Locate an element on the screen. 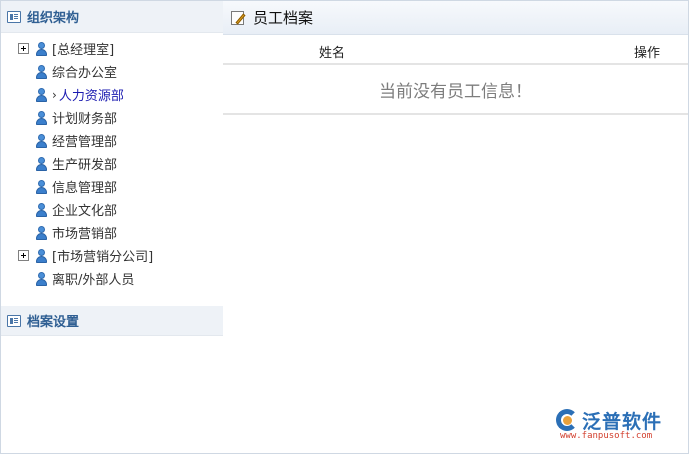 This screenshot has width=691, height=456. tree-item-general-office: [总经理室] is located at coordinates (112, 48).